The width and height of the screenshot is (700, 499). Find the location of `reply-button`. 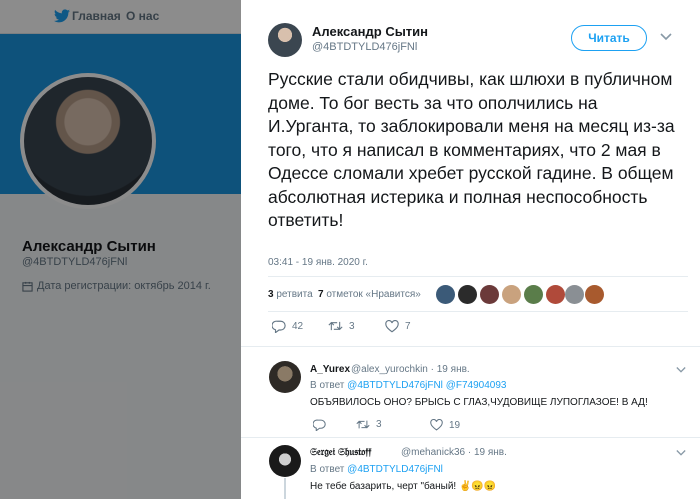

reply-button is located at coordinates (322, 425).